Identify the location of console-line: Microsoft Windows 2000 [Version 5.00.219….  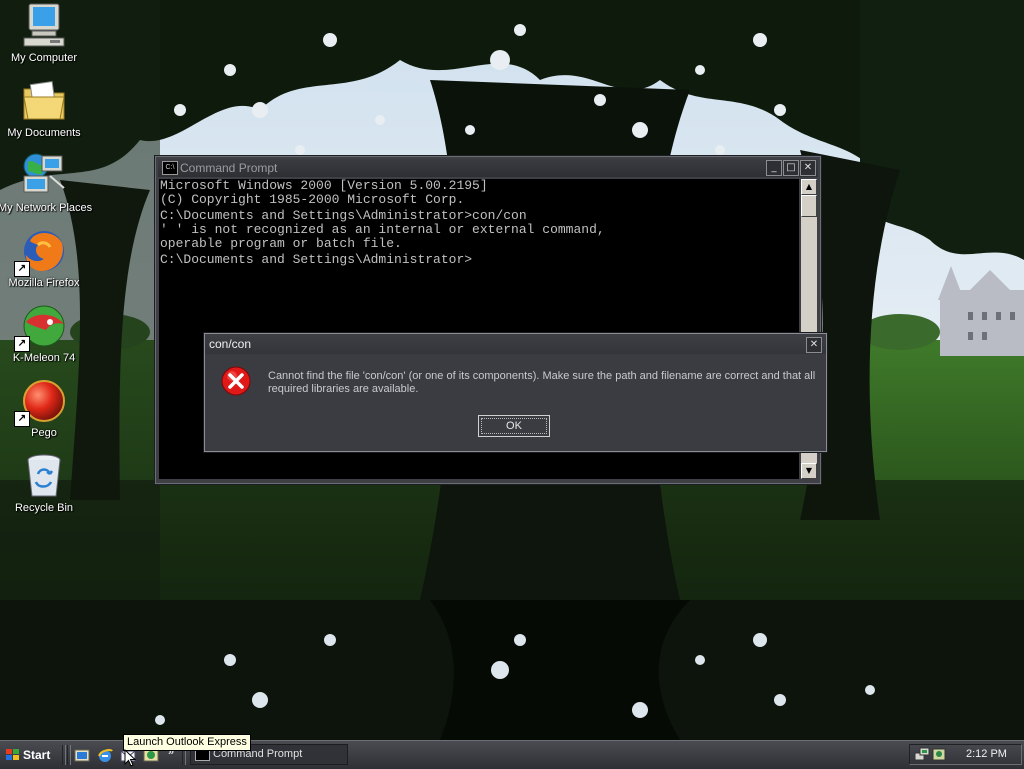
(324, 186).